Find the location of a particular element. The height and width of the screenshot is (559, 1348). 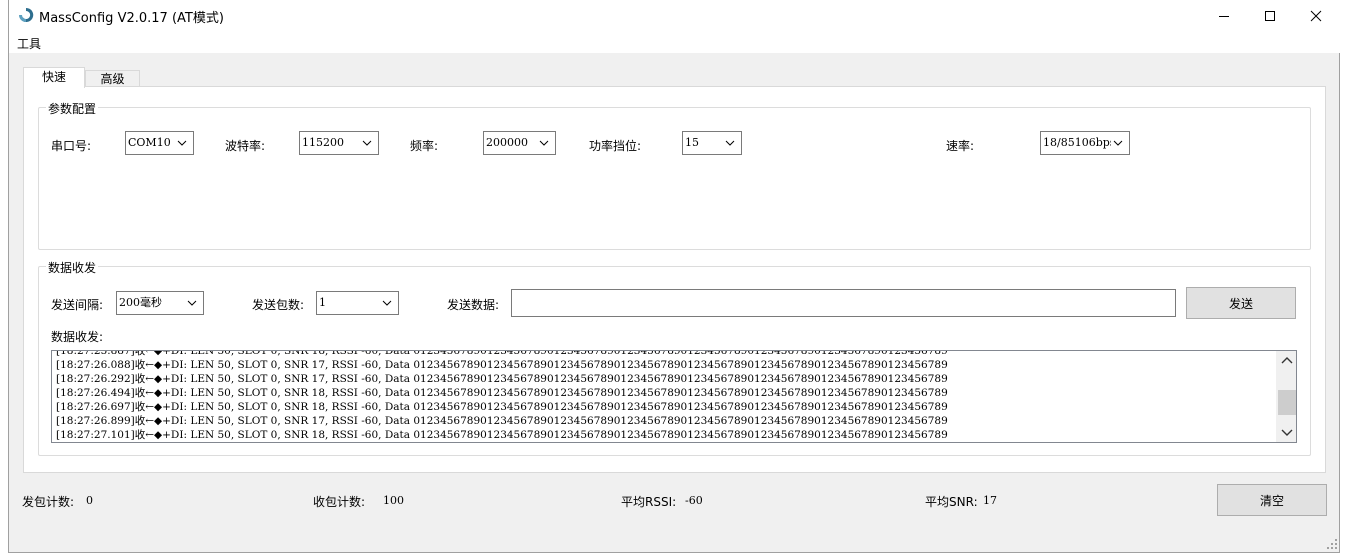

log-label: 数据收发: is located at coordinates (77, 337).